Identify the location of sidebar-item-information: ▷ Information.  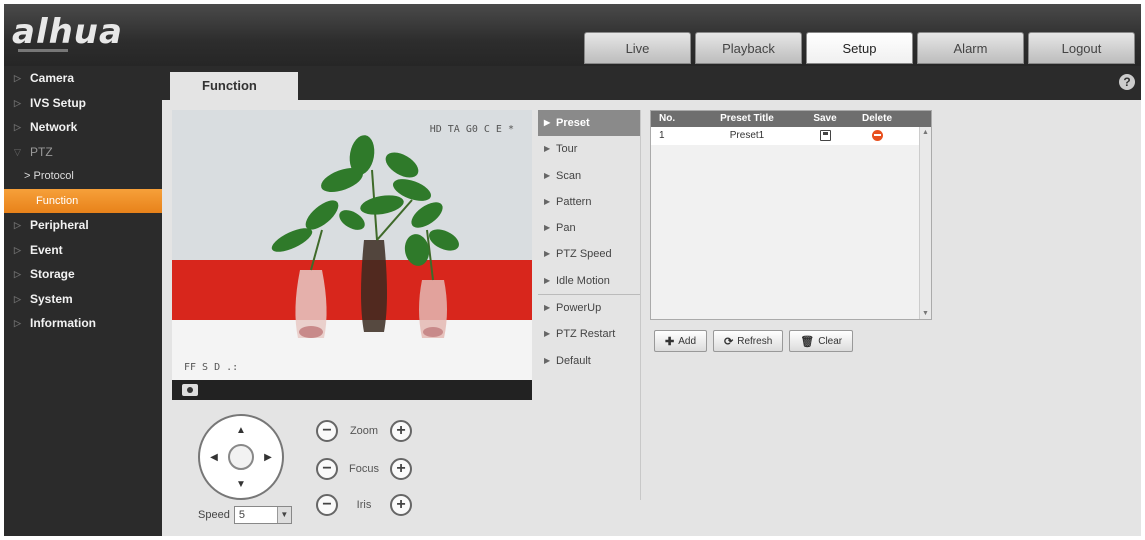
(83, 323).